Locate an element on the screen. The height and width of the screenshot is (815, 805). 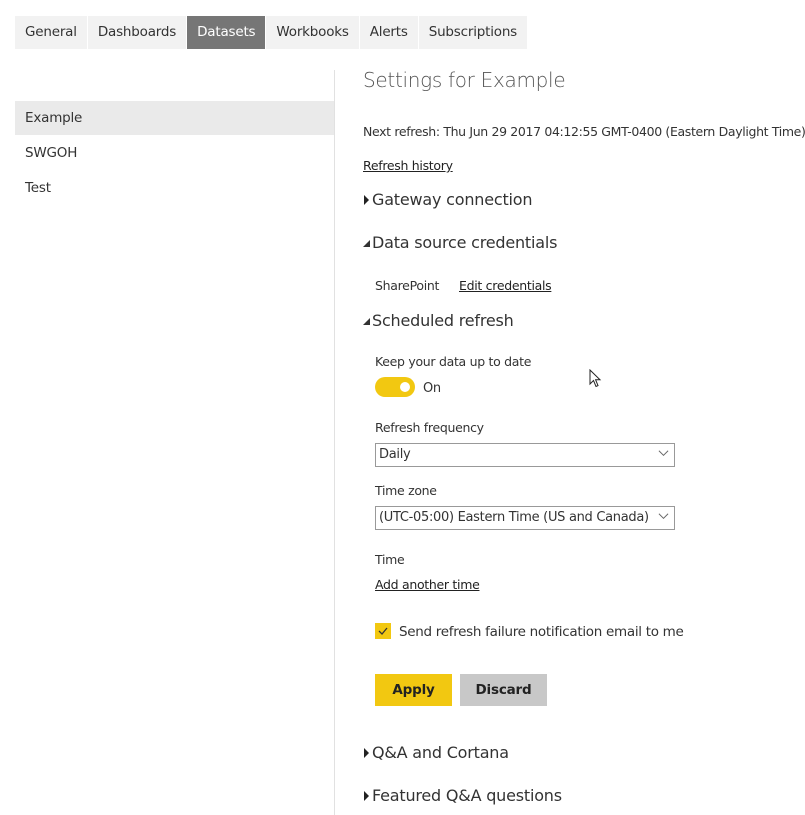
dataset-item-swgoh: SWGOH is located at coordinates (174, 153).